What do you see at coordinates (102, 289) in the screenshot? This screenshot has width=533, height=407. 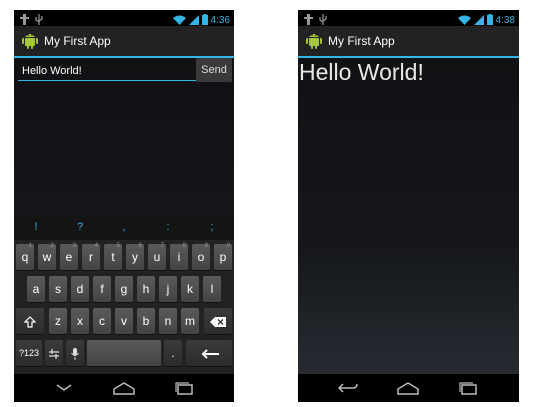 I see `key-f: f` at bounding box center [102, 289].